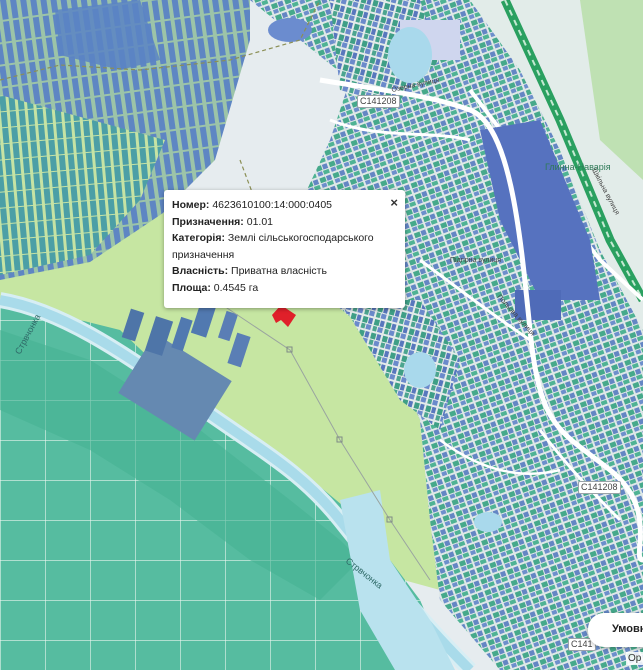 Image resolution: width=643 pixels, height=670 pixels. What do you see at coordinates (260, 221) in the screenshot?
I see `purpose-value: 01.01` at bounding box center [260, 221].